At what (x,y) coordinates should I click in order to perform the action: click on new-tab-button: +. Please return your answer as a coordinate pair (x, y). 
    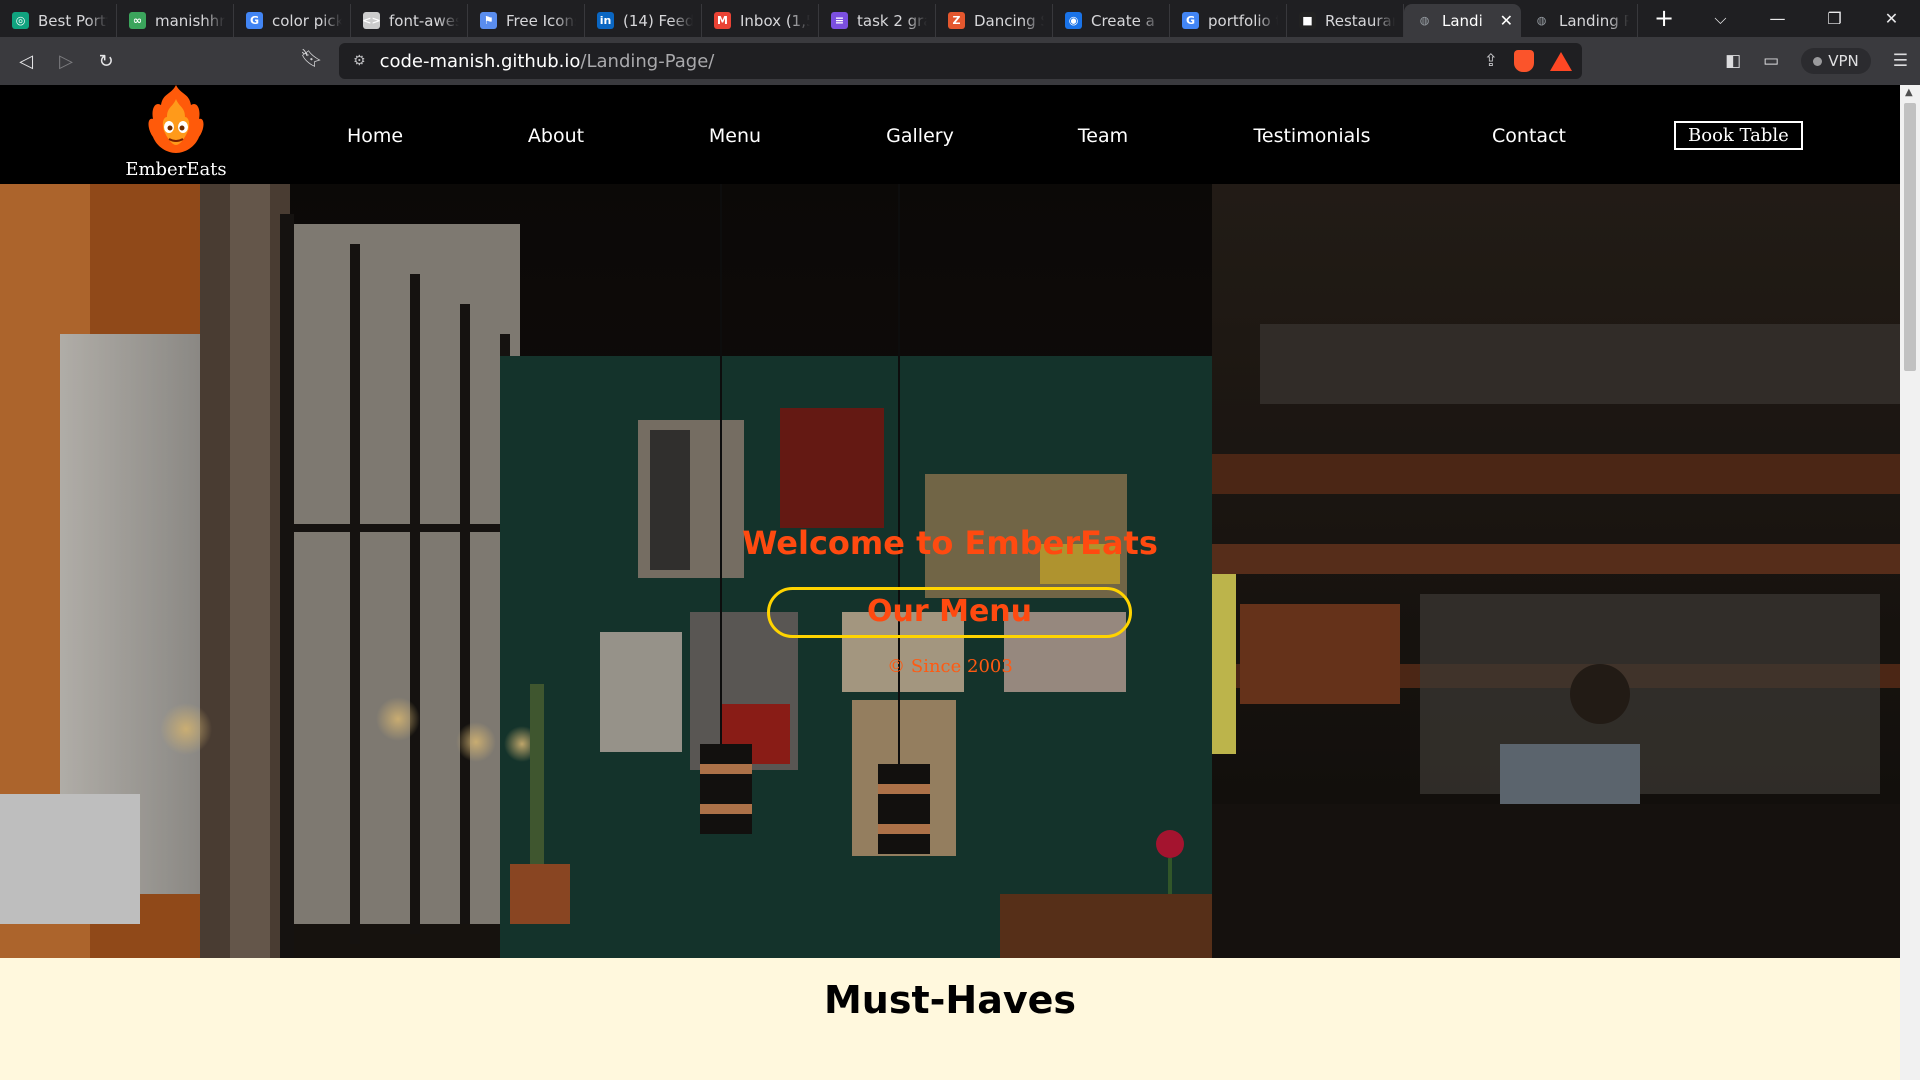
    Looking at the image, I should click on (1664, 18).